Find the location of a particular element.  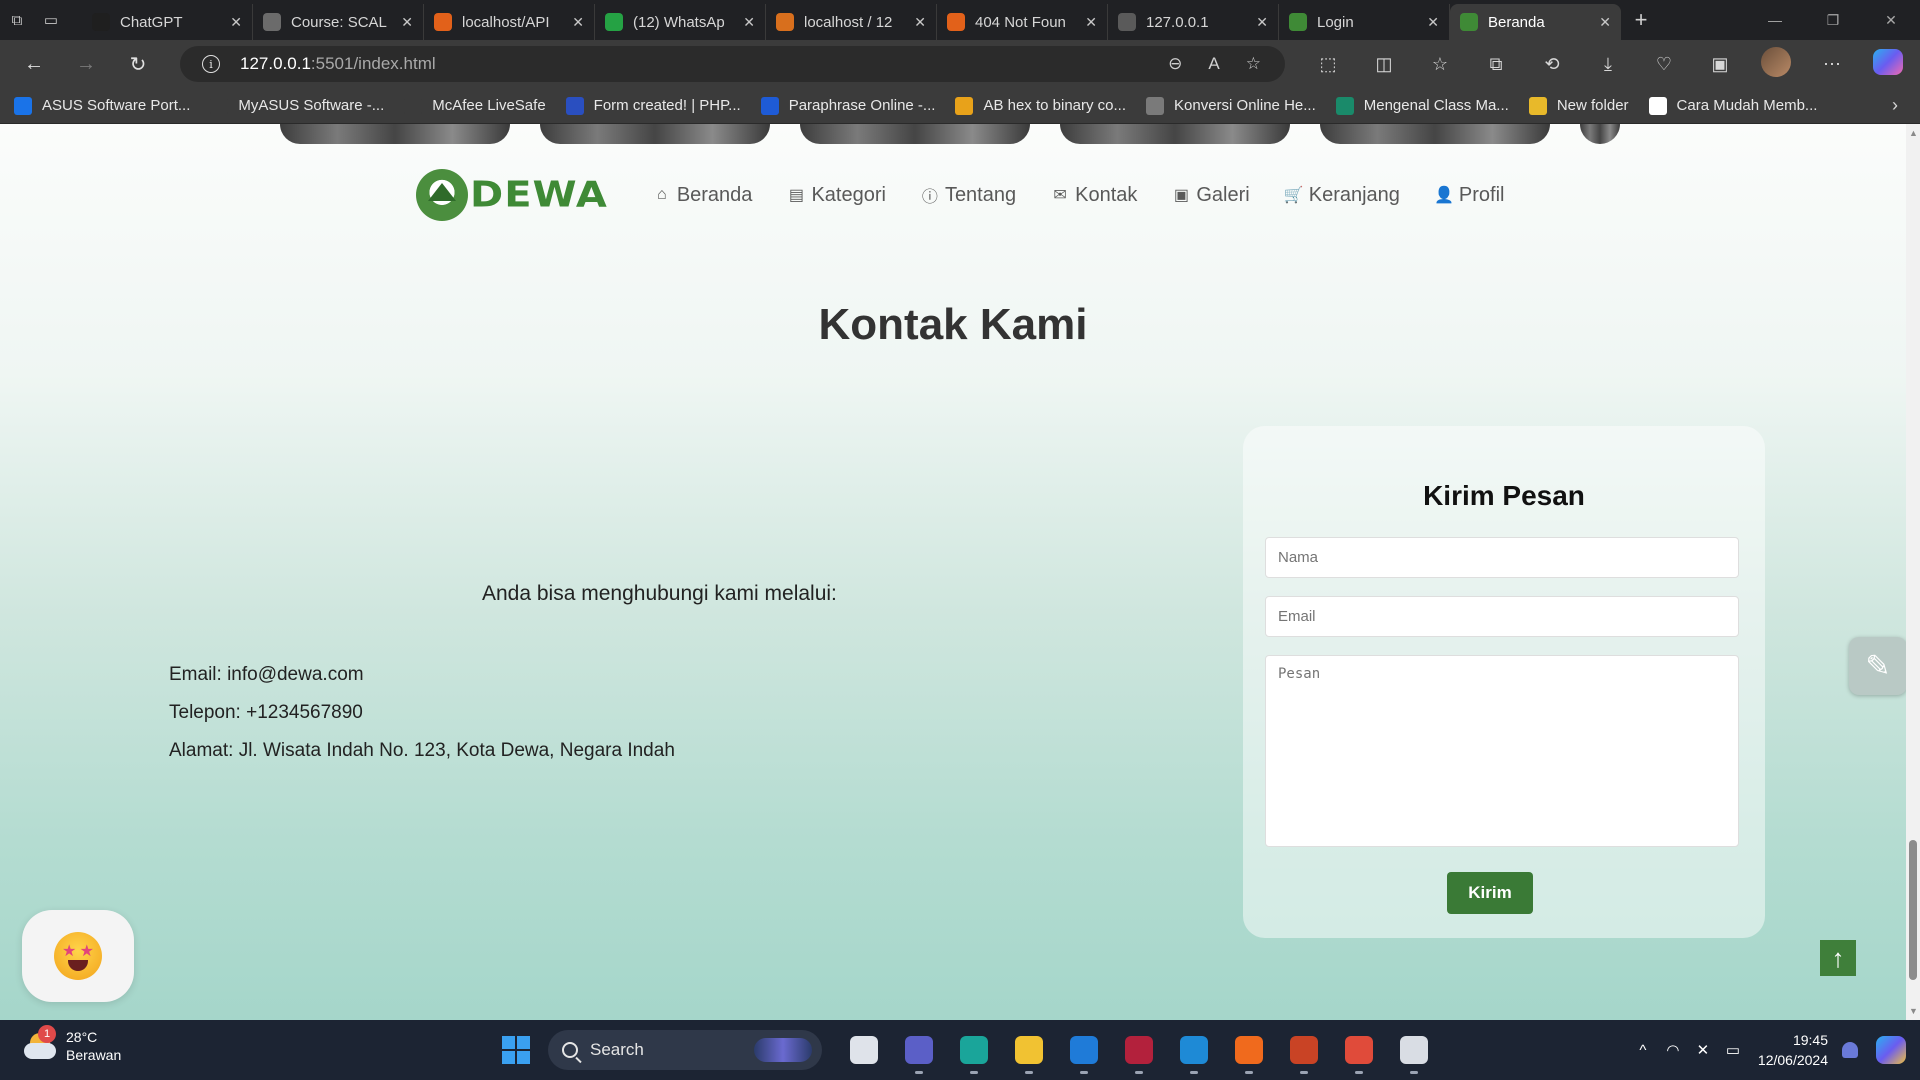

zoom-icon: ⊖ is located at coordinates (1175, 64).